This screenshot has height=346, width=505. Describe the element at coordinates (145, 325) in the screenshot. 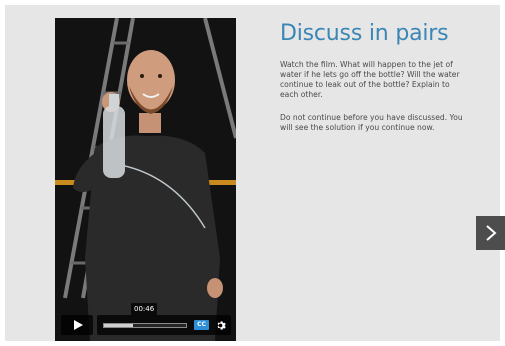

I see `progress-bar` at that location.